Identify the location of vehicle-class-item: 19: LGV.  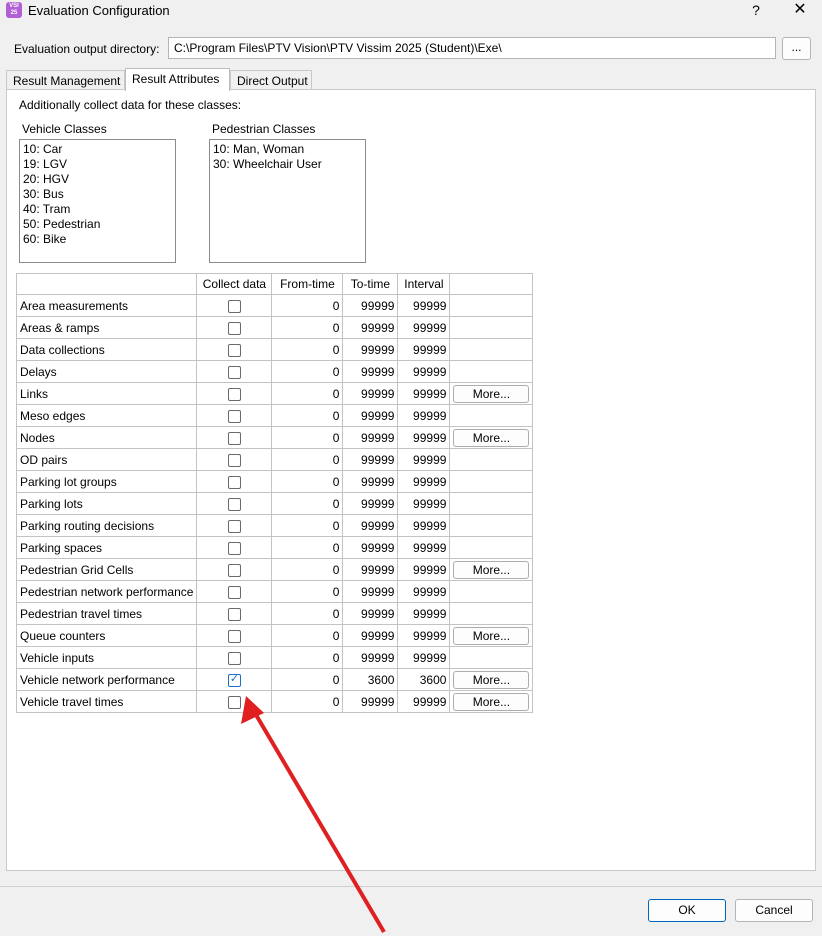
(97, 164).